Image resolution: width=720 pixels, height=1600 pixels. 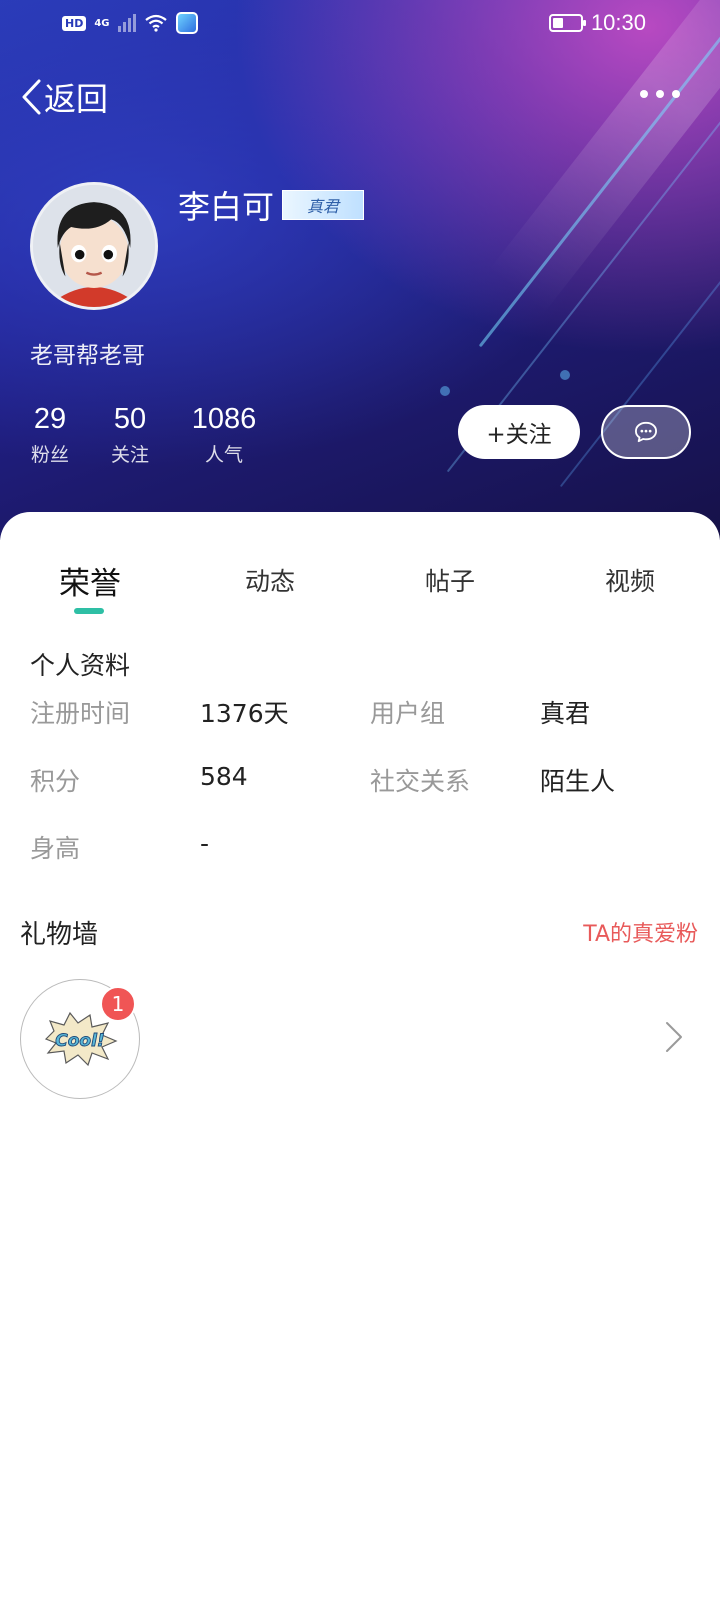 I want to click on signal-icon, so click(x=126, y=23).